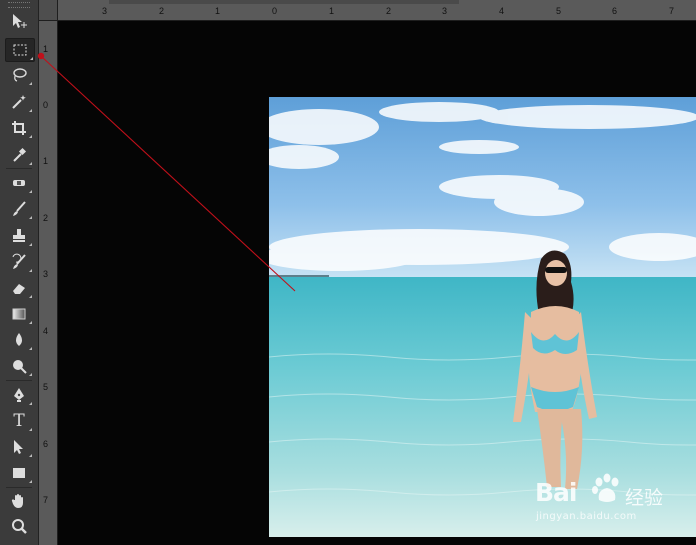 The width and height of the screenshot is (696, 545). I want to click on lasso-tool, so click(19, 75).